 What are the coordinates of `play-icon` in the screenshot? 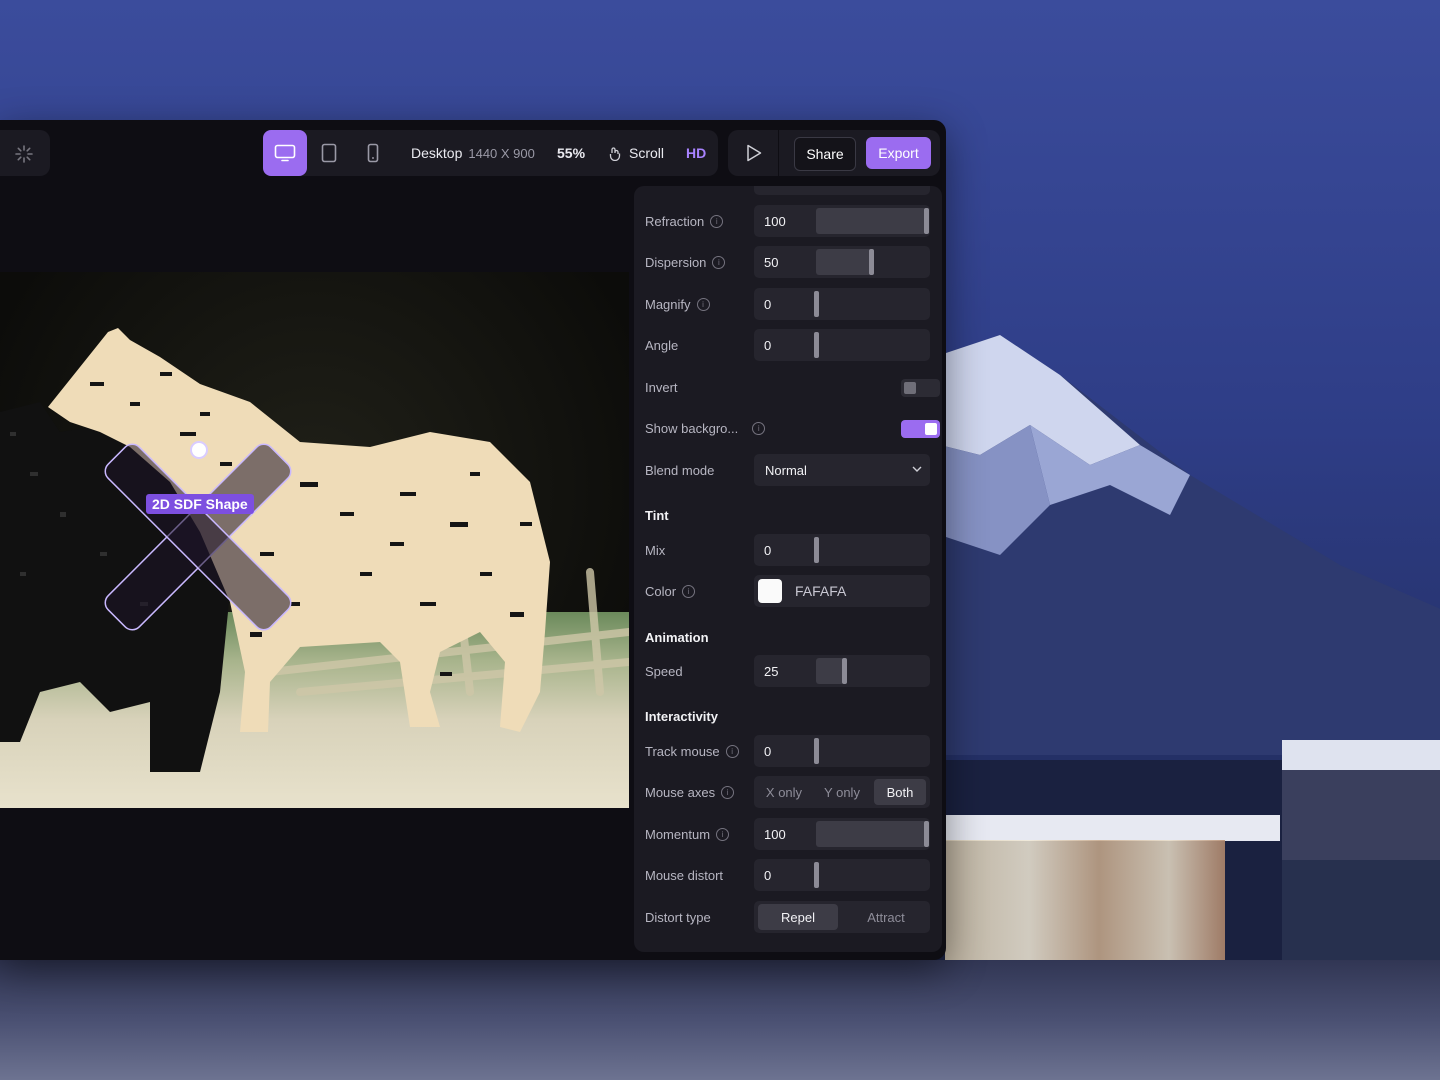 It's located at (754, 153).